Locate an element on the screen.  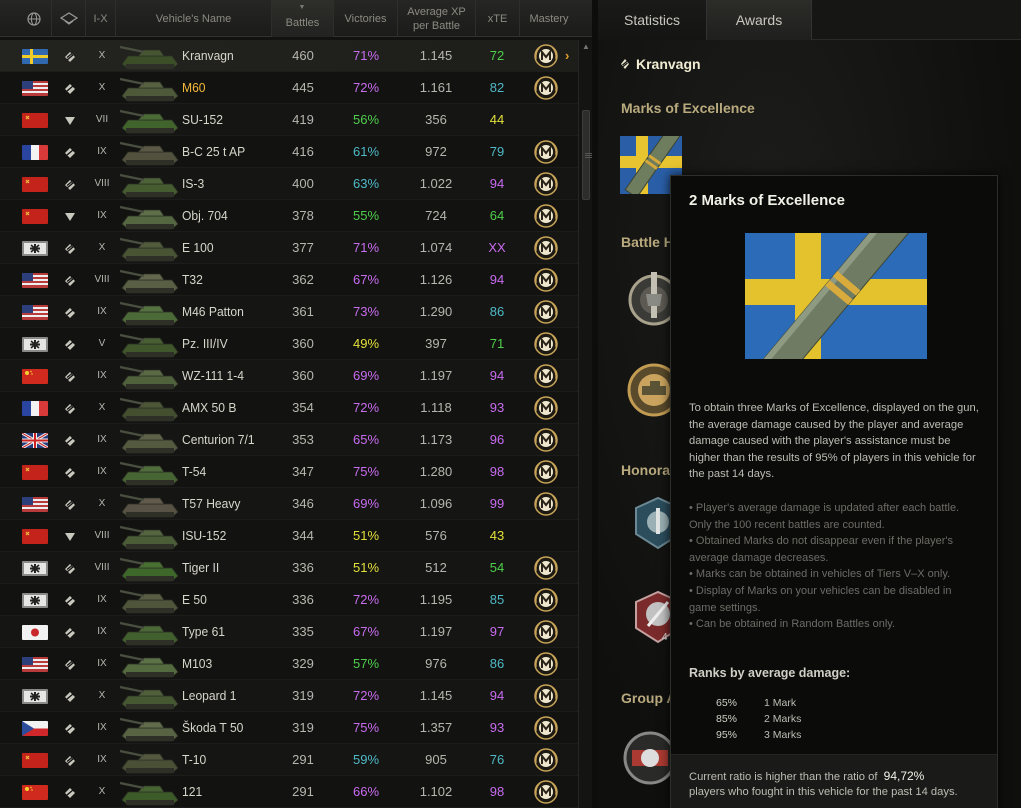
usa-flag-icon is located at coordinates (35, 88).